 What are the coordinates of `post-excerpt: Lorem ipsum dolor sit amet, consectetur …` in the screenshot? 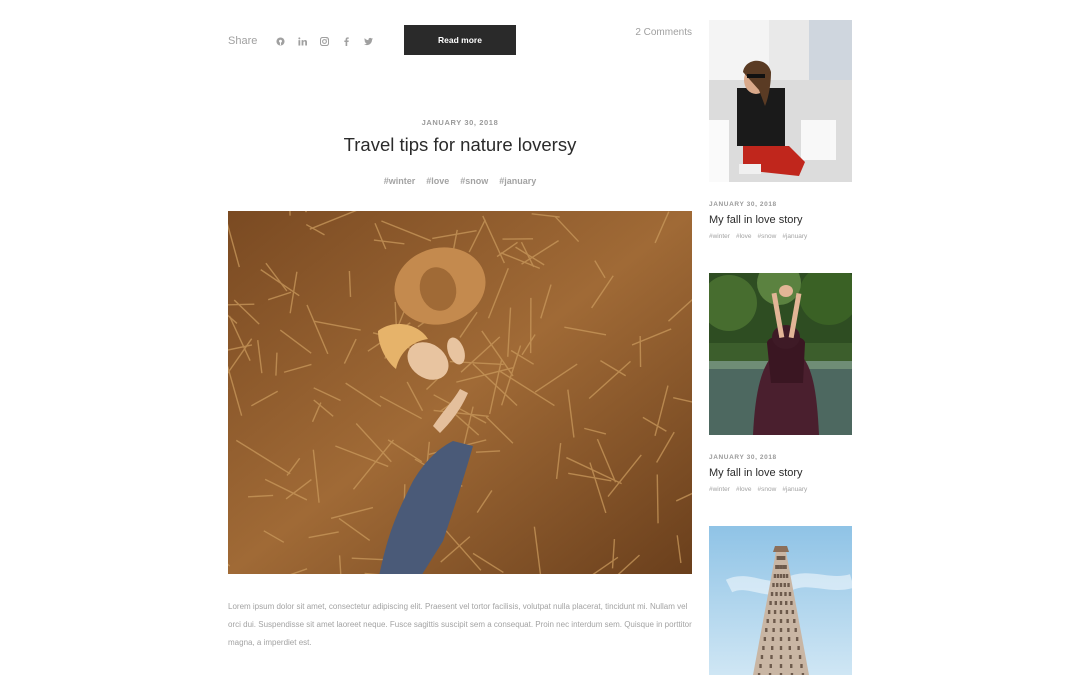 It's located at (460, 624).